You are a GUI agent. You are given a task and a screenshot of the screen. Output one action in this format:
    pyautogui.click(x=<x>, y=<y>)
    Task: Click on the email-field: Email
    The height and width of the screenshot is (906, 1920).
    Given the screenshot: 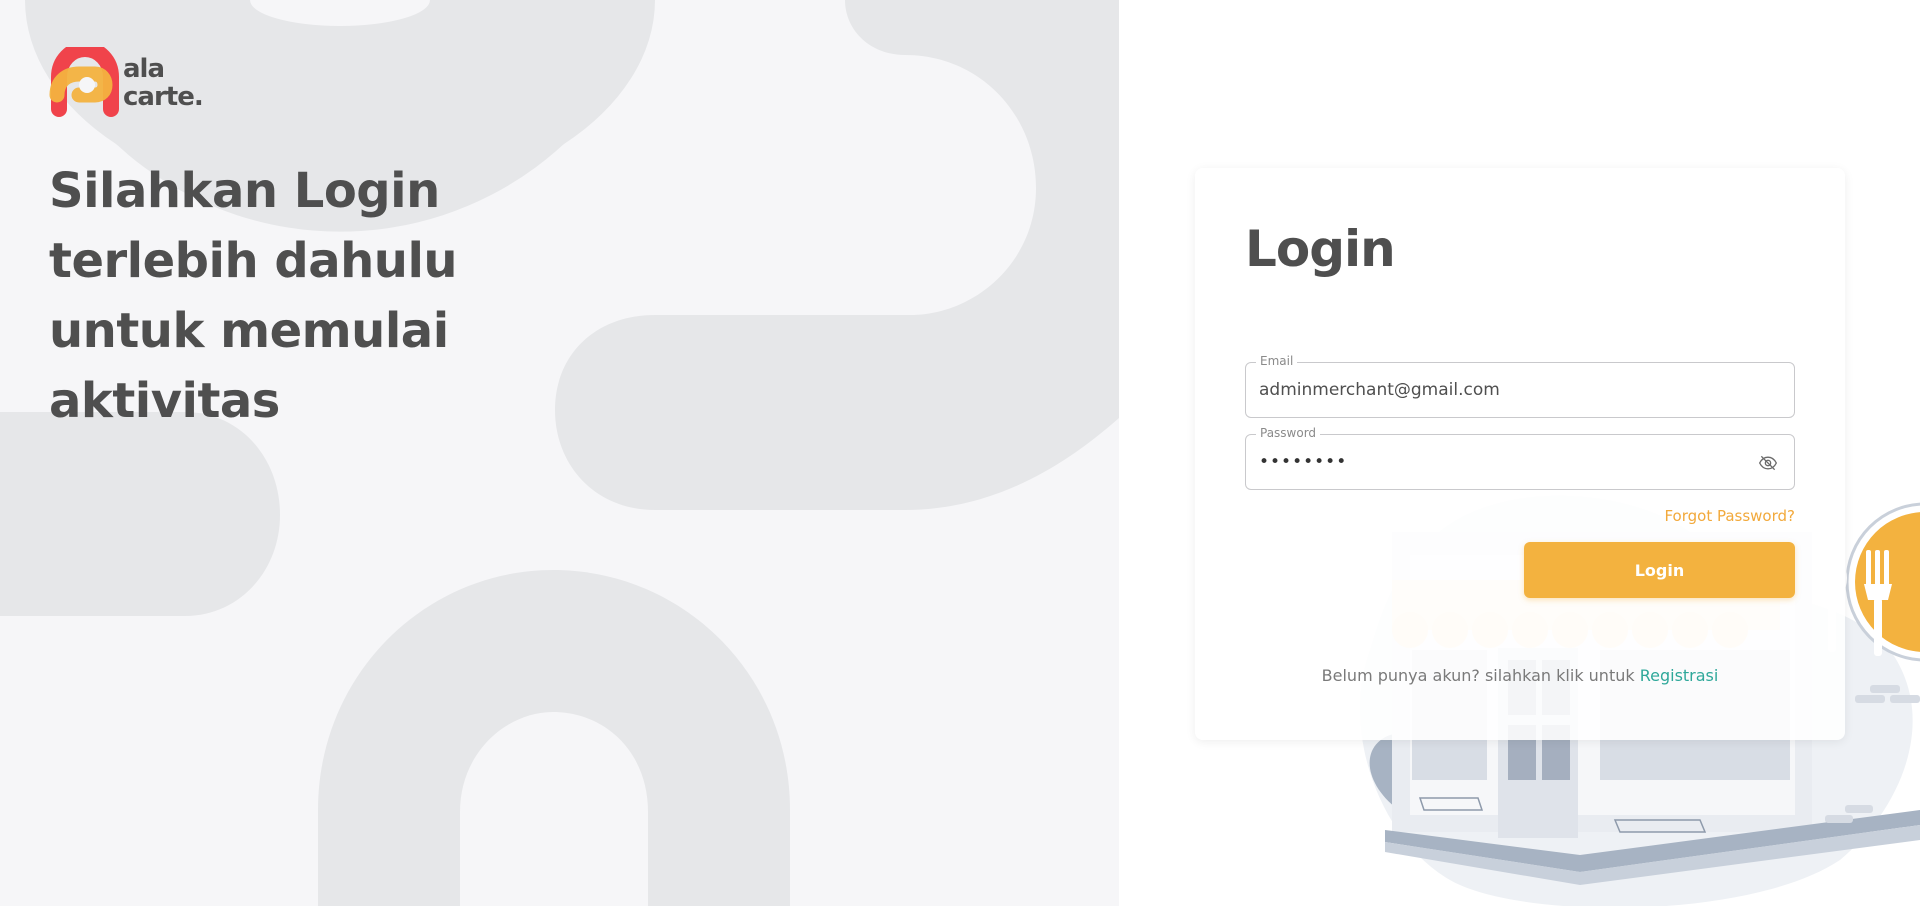 What is the action you would take?
    pyautogui.click(x=1520, y=386)
    